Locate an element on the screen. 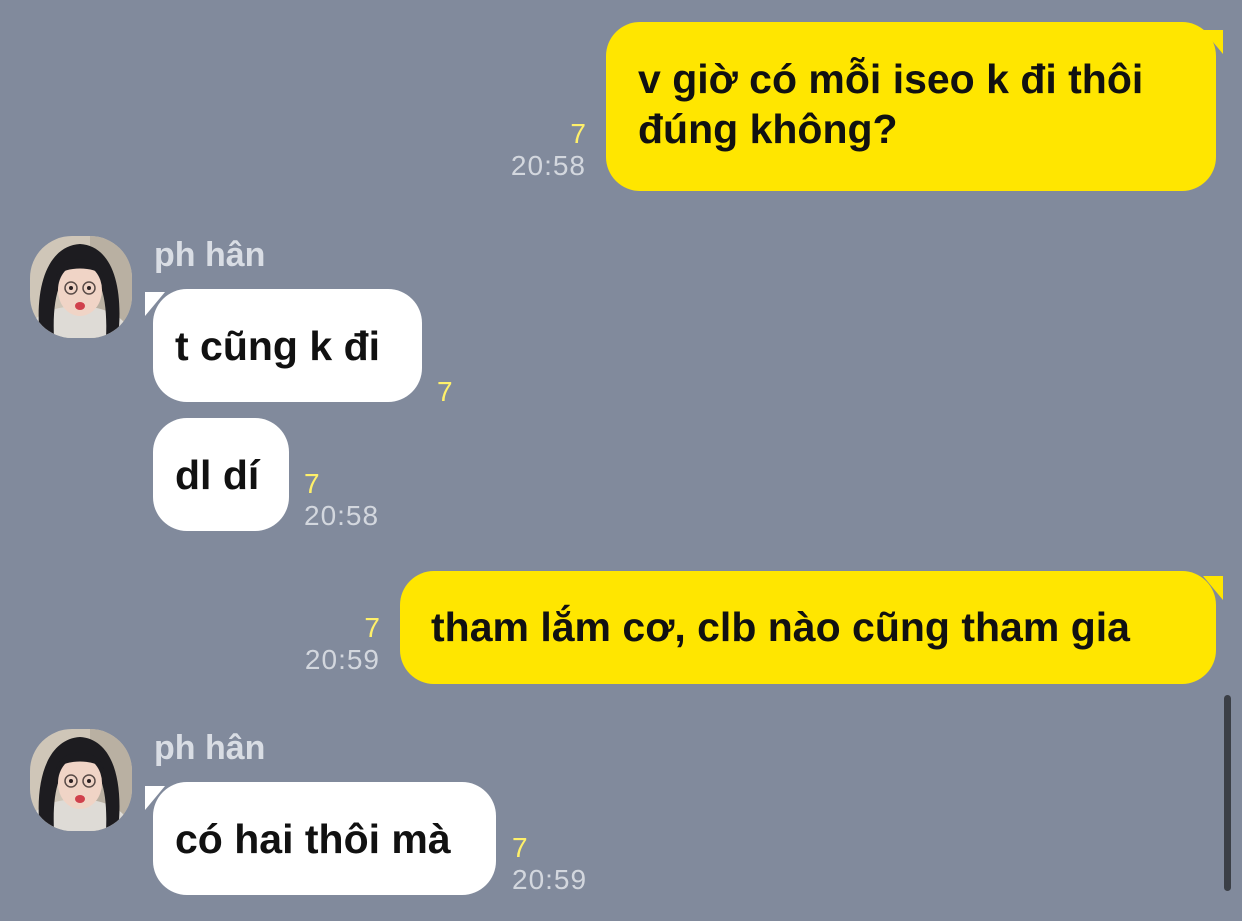 The image size is (1242, 921). message-text: tham lắm cơ, clb nào cũng tham gia is located at coordinates (780, 627).